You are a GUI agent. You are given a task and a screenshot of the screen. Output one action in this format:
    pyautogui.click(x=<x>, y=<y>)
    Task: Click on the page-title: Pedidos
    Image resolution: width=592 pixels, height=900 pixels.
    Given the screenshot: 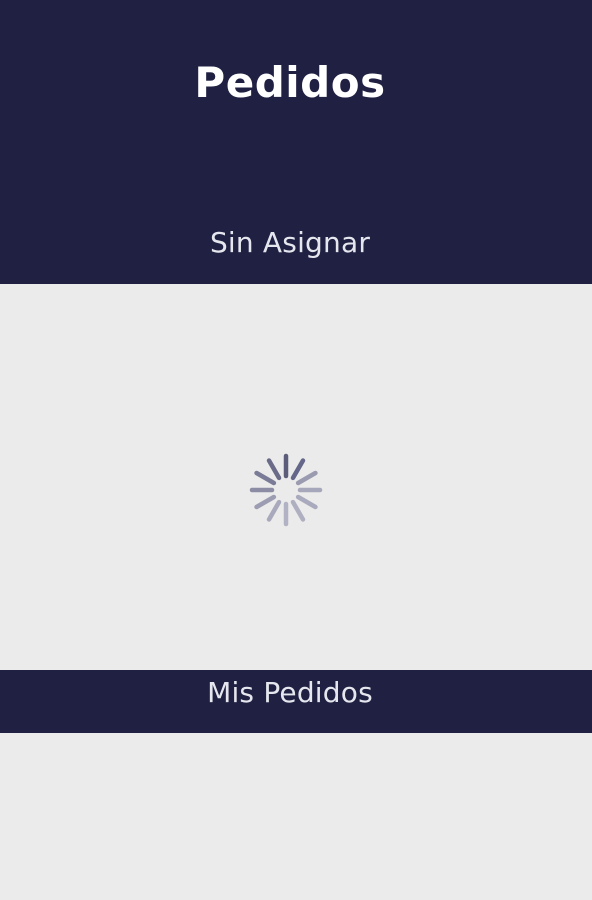 What is the action you would take?
    pyautogui.click(x=290, y=82)
    